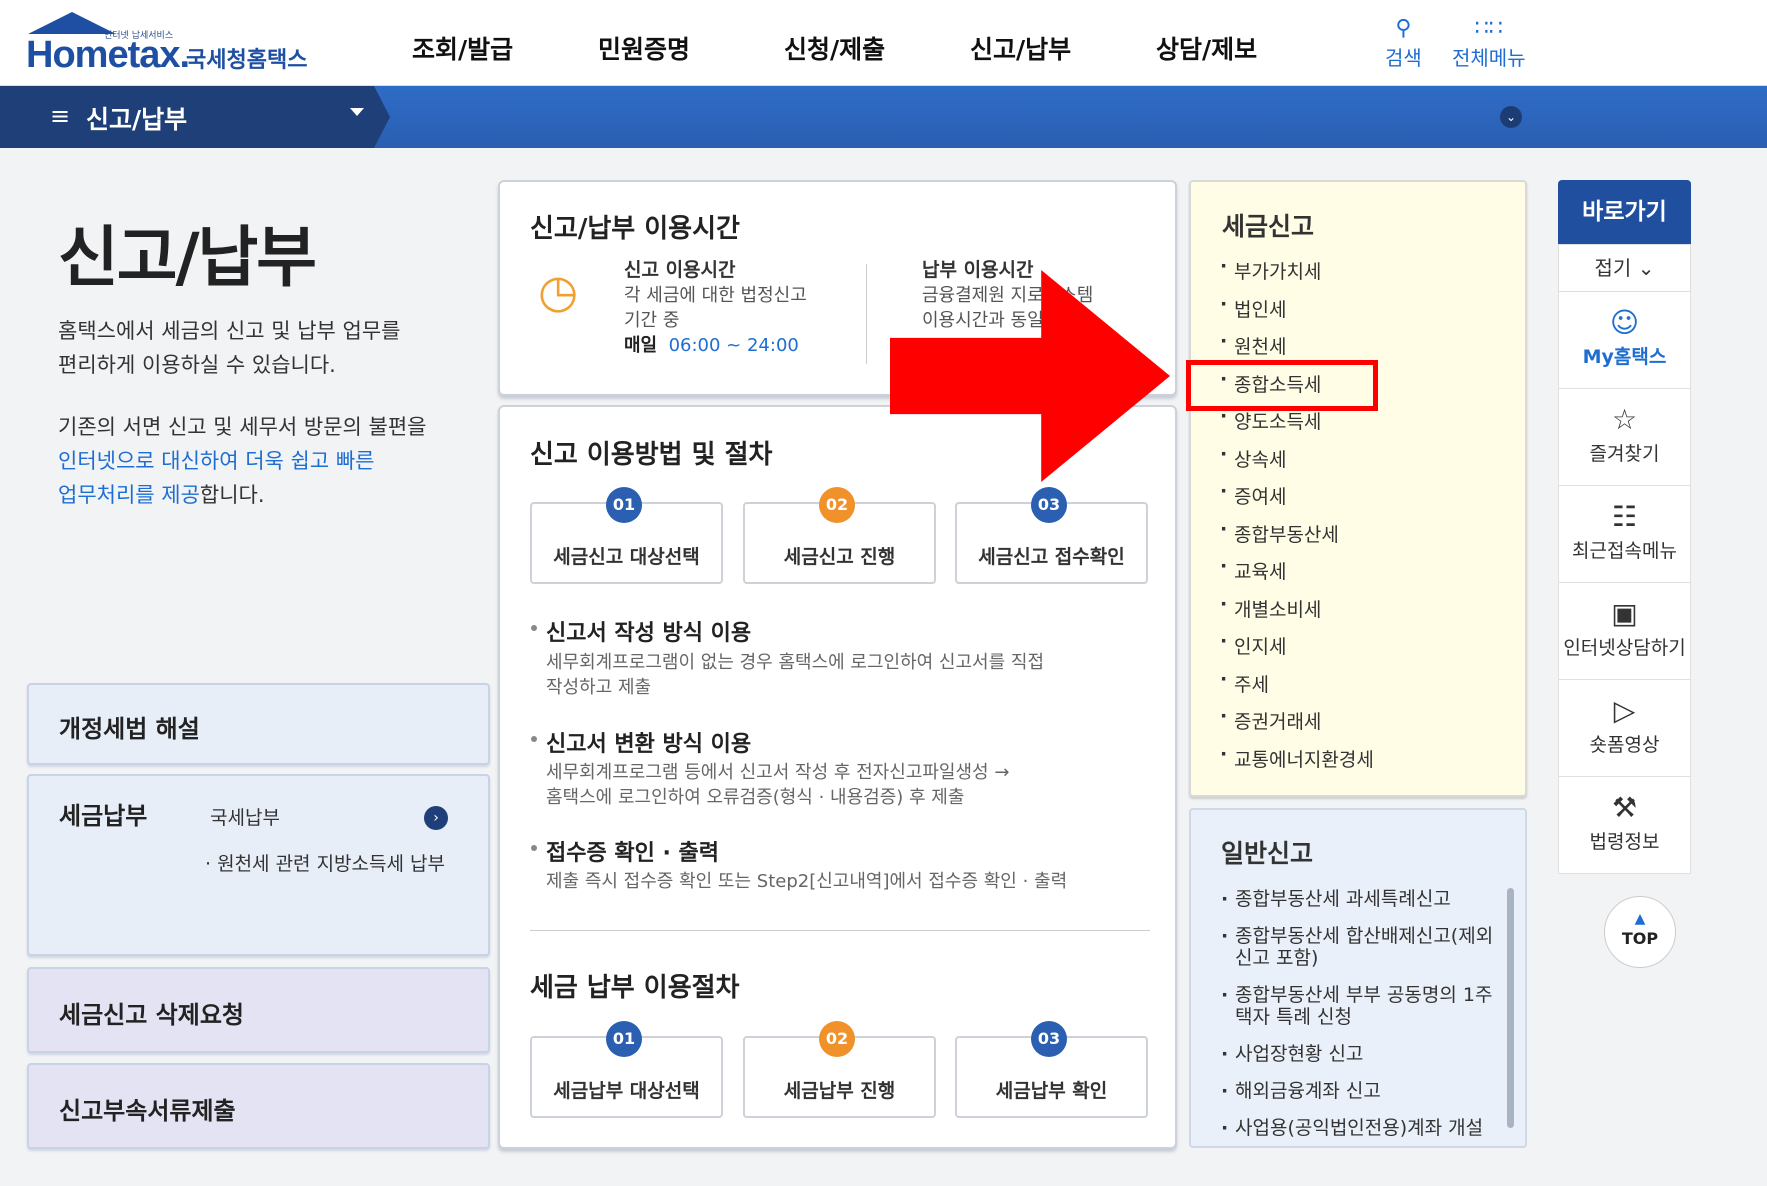 The height and width of the screenshot is (1186, 1767). I want to click on intro-highlight: 업무처리를 제공, so click(129, 495).